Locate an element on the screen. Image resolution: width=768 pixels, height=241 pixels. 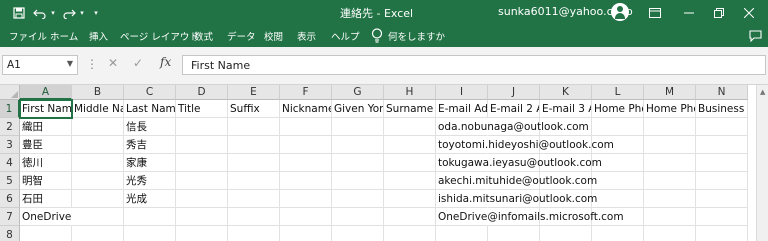
cell-g6 is located at coordinates (358, 199).